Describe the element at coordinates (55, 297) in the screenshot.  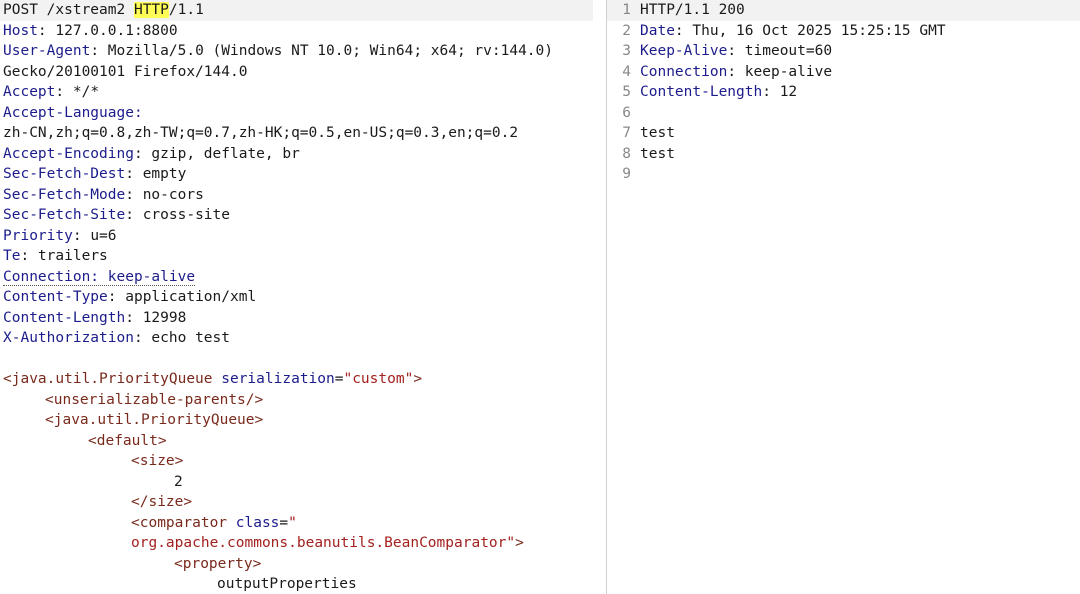
I see `header-key: Content-Type` at that location.